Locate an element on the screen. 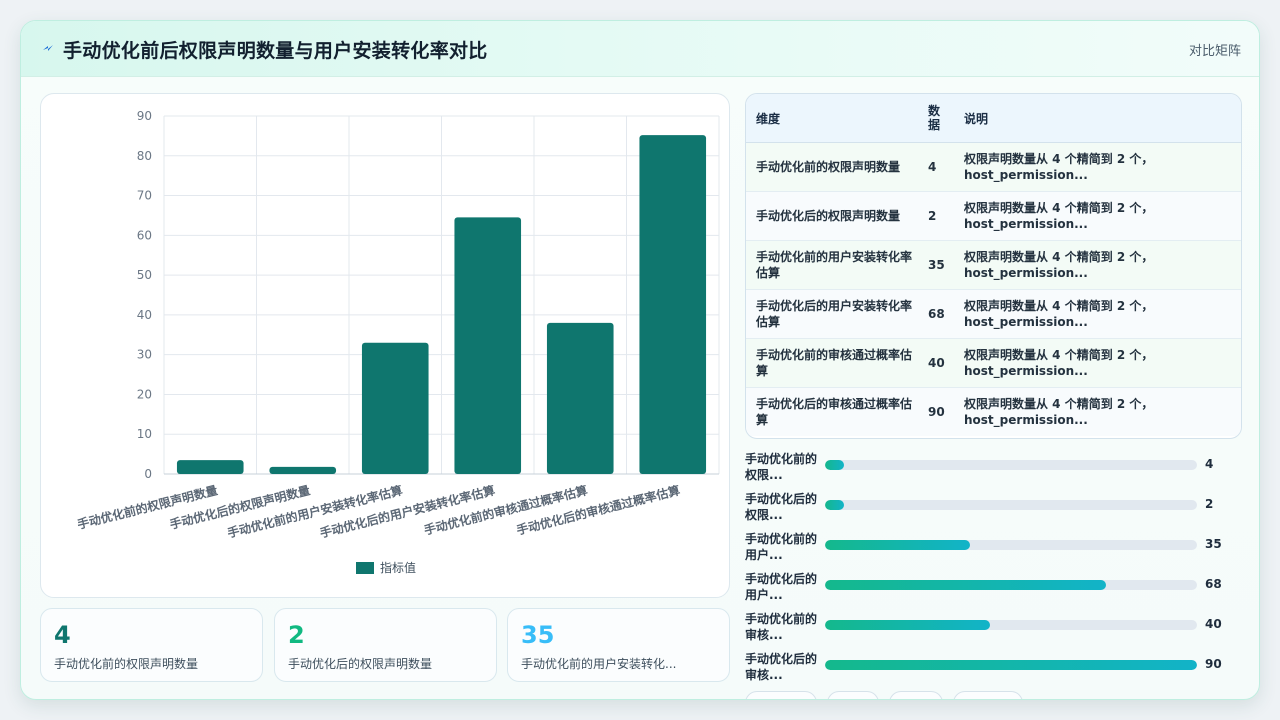  header: 手动优化前后权限声明数量与用户安装转化率对比 对比矩阵 is located at coordinates (640, 49).